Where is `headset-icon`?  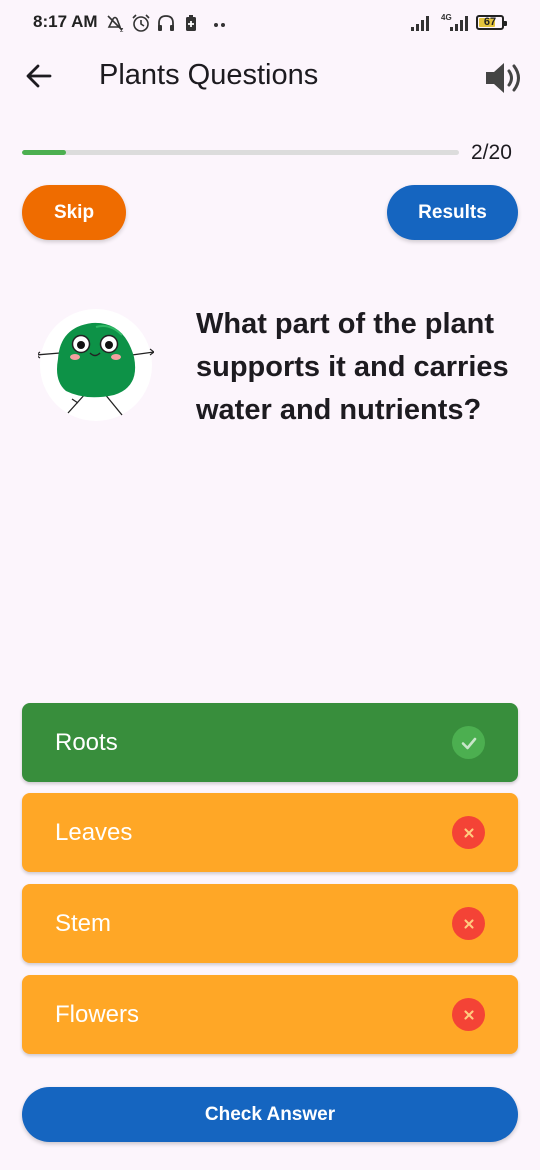
headset-icon is located at coordinates (166, 23).